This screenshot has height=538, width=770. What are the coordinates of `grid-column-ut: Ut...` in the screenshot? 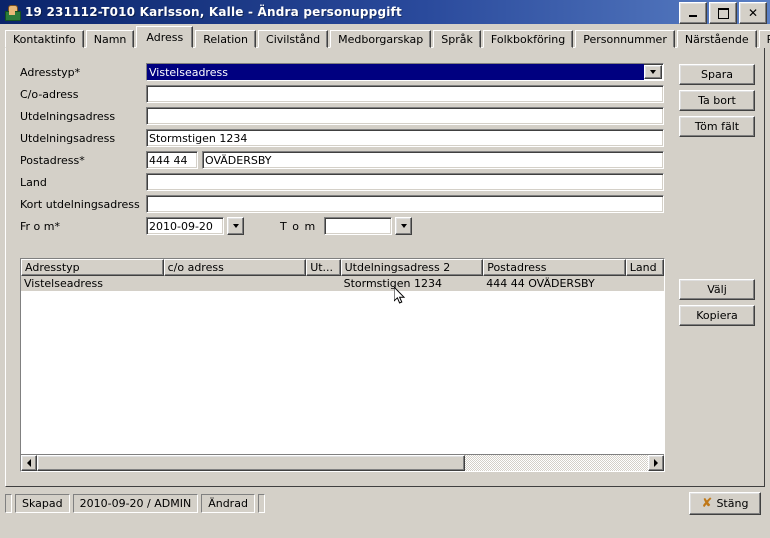 It's located at (323, 267).